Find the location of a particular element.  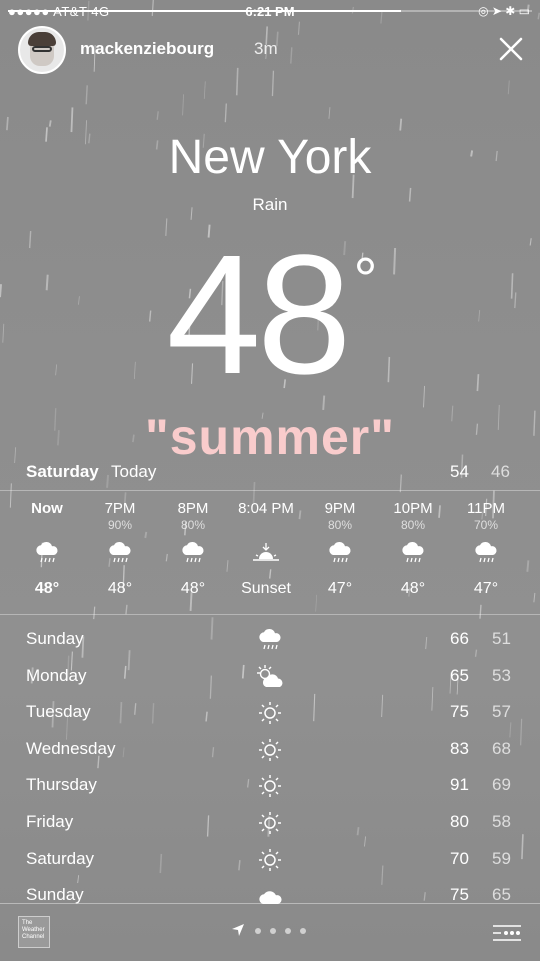

hourly-temp: 47° is located at coordinates (340, 588).